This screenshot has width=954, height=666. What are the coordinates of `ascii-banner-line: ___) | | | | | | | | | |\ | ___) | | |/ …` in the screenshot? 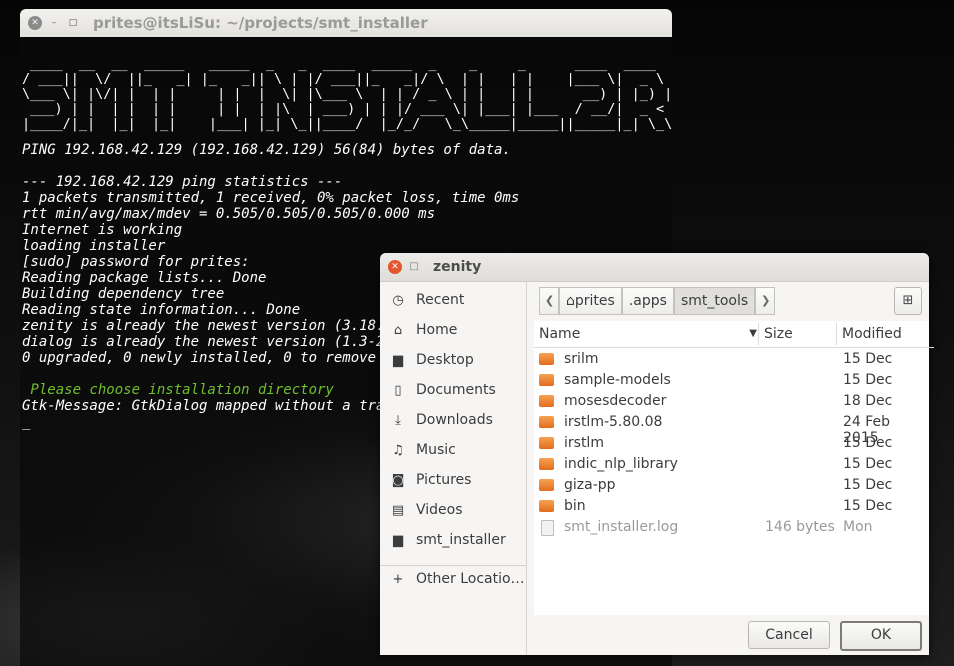 It's located at (347, 109).